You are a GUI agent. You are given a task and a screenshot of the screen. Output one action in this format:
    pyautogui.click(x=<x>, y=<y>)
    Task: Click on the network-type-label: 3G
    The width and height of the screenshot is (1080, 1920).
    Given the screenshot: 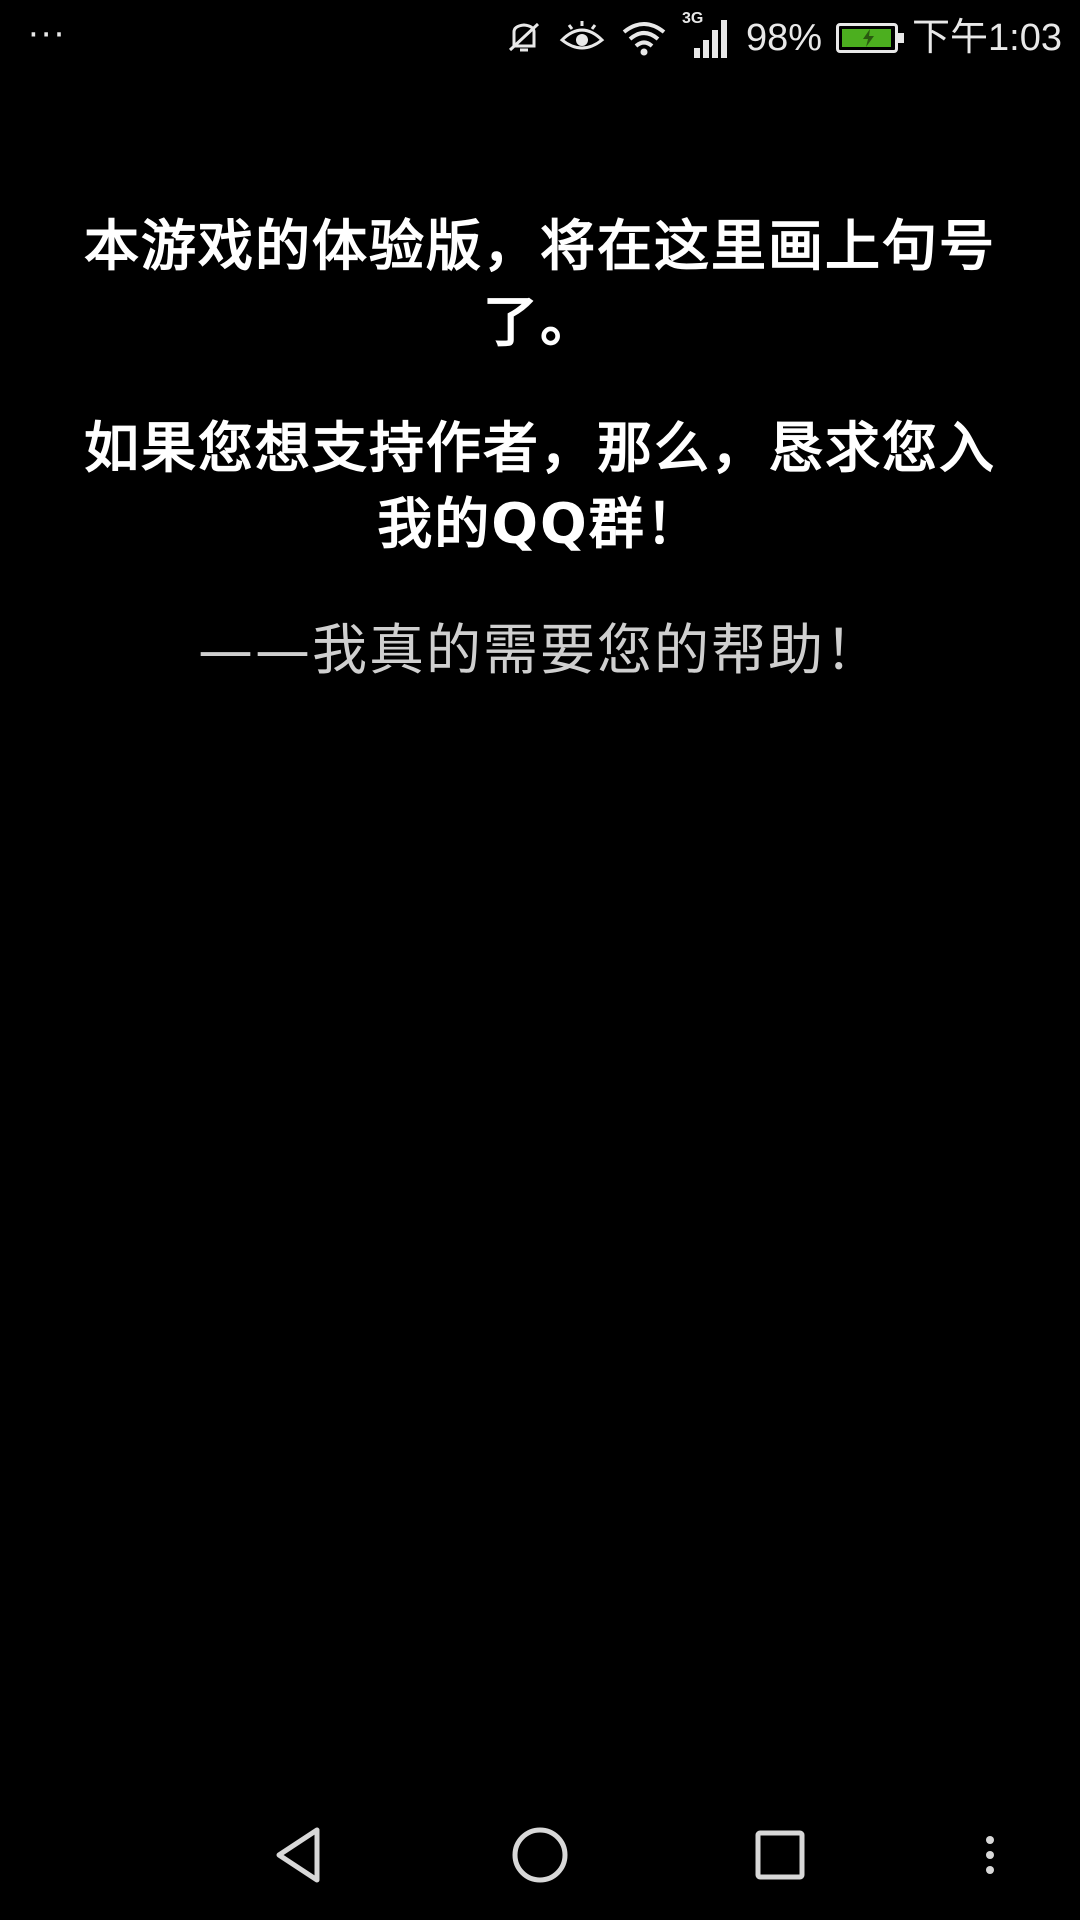 What is the action you would take?
    pyautogui.click(x=692, y=18)
    